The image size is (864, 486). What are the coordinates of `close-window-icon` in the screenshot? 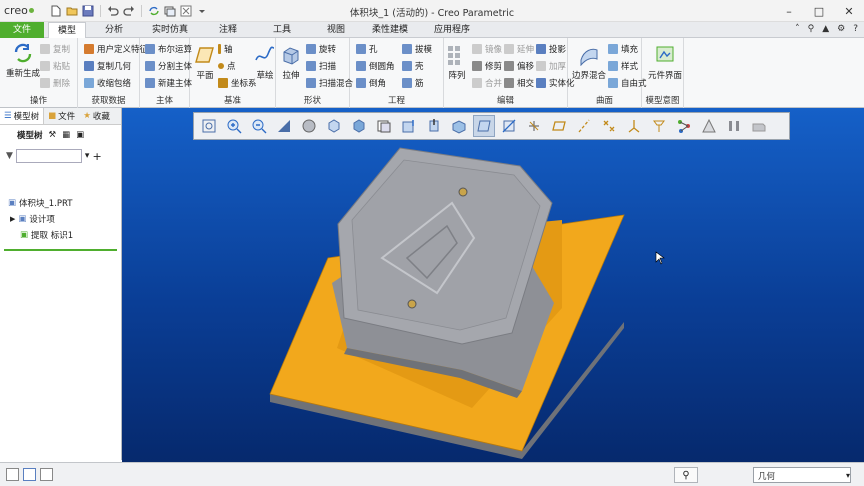 It's located at (186, 11).